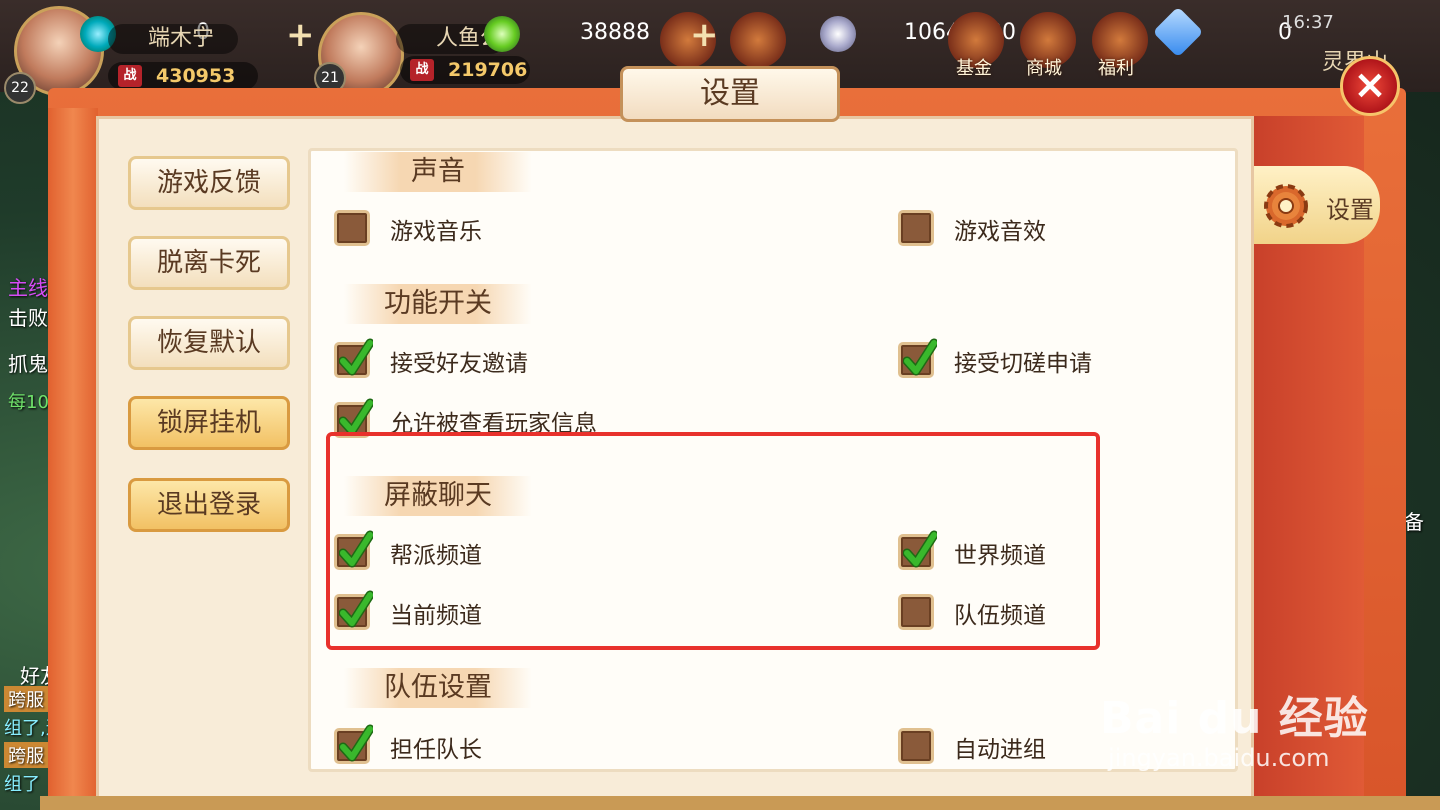  Describe the element at coordinates (20, 88) in the screenshot. I see `player1-level: 22` at that location.